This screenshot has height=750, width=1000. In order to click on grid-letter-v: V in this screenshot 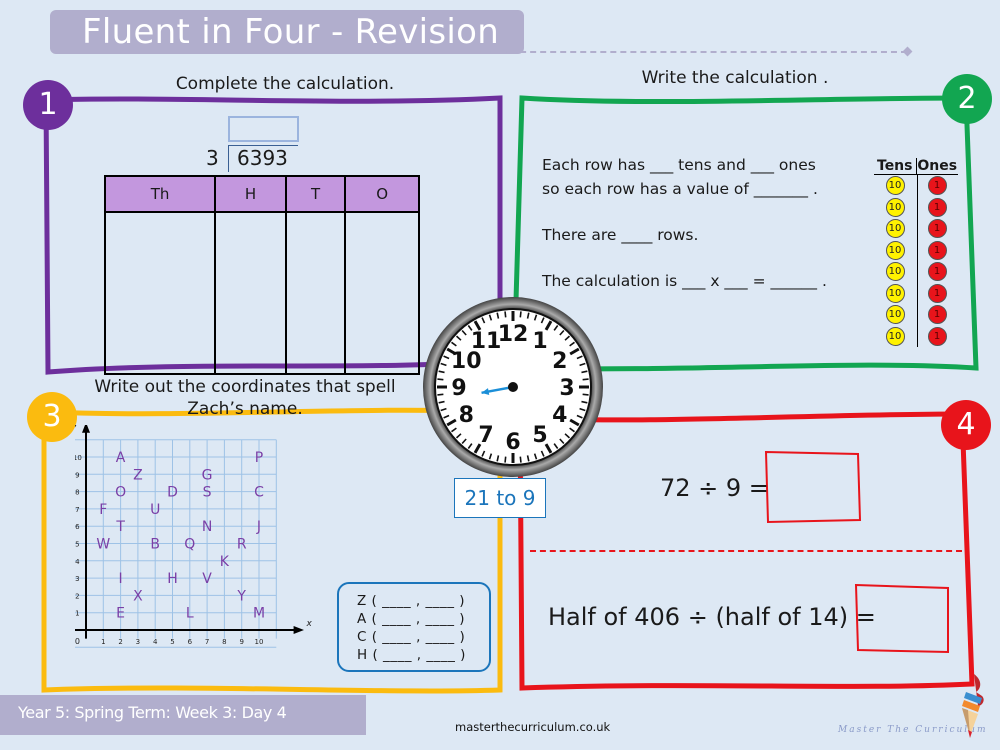, I will do `click(207, 579)`.